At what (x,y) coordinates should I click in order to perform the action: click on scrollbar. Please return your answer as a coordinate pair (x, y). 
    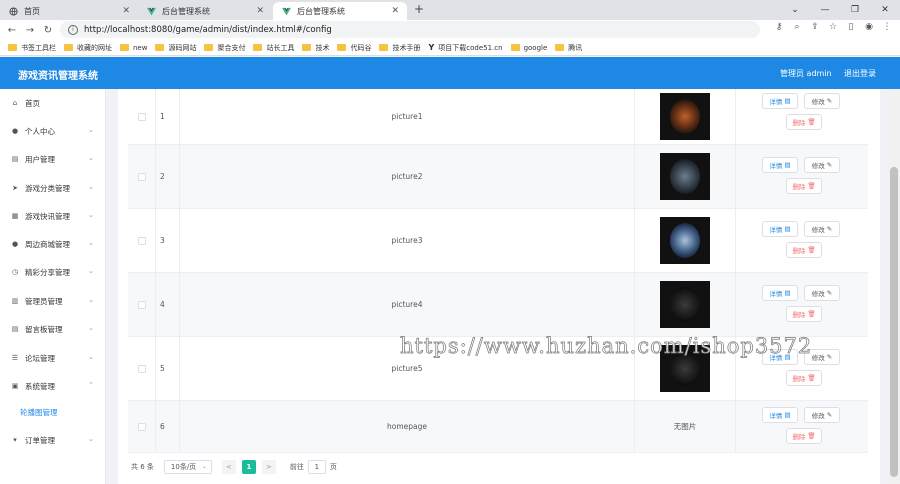
    Looking at the image, I should click on (894, 286).